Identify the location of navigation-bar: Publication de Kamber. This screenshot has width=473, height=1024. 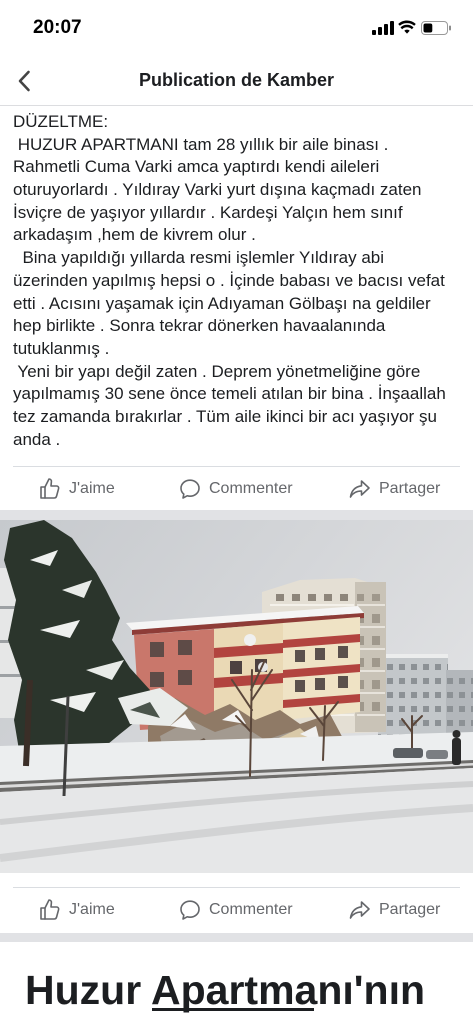
(236, 80).